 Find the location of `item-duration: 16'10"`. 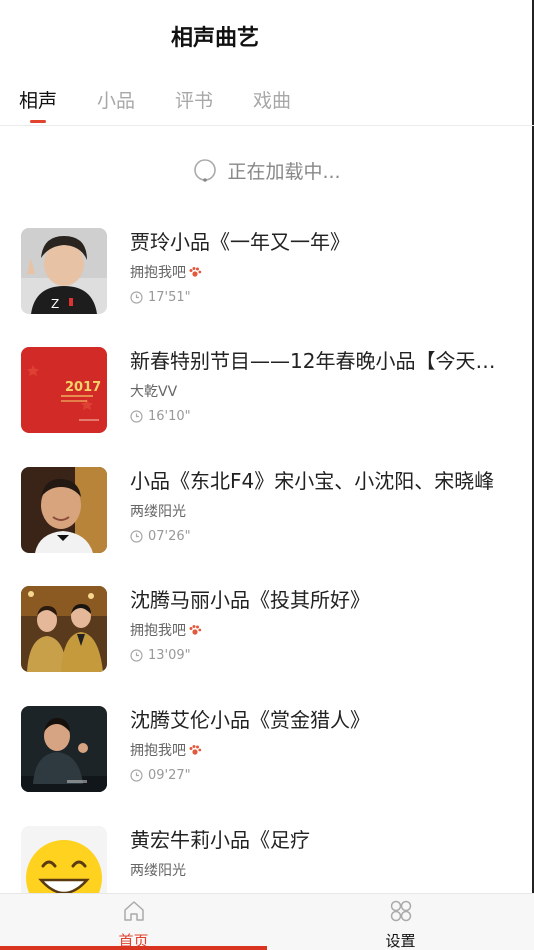

item-duration: 16'10" is located at coordinates (160, 416).